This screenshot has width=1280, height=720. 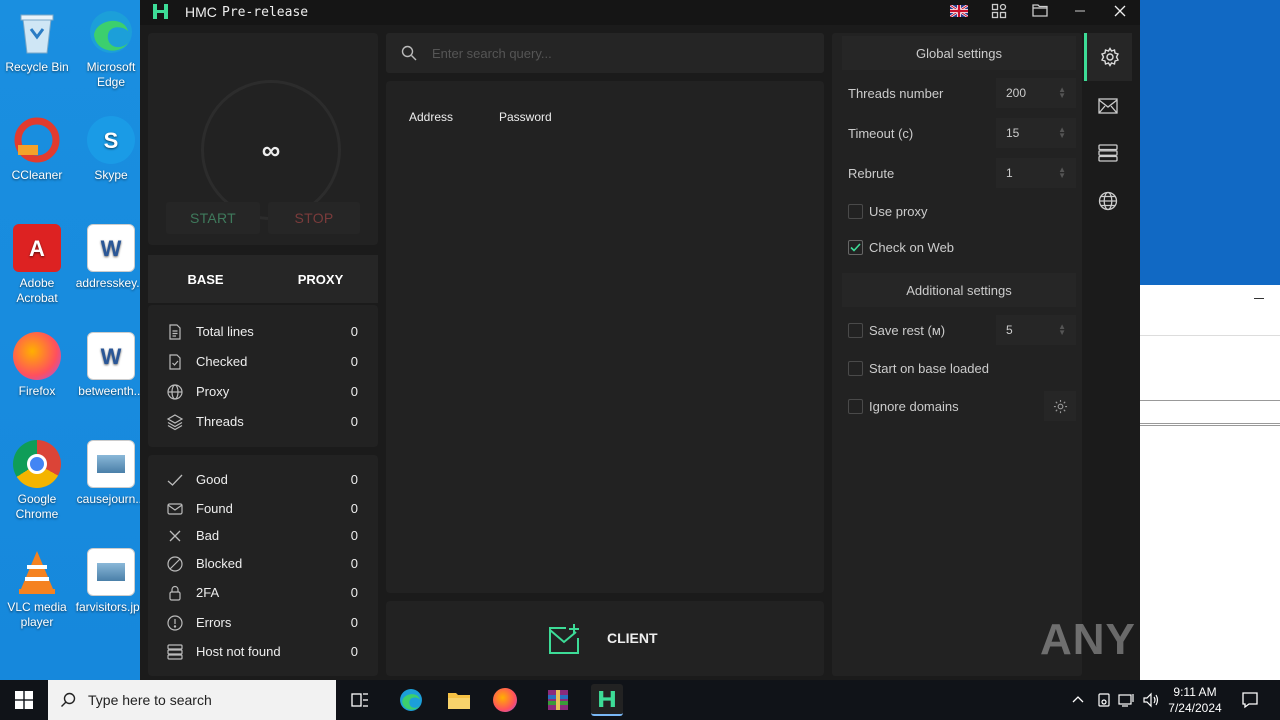 I want to click on volume-icon, so click(x=1151, y=700).